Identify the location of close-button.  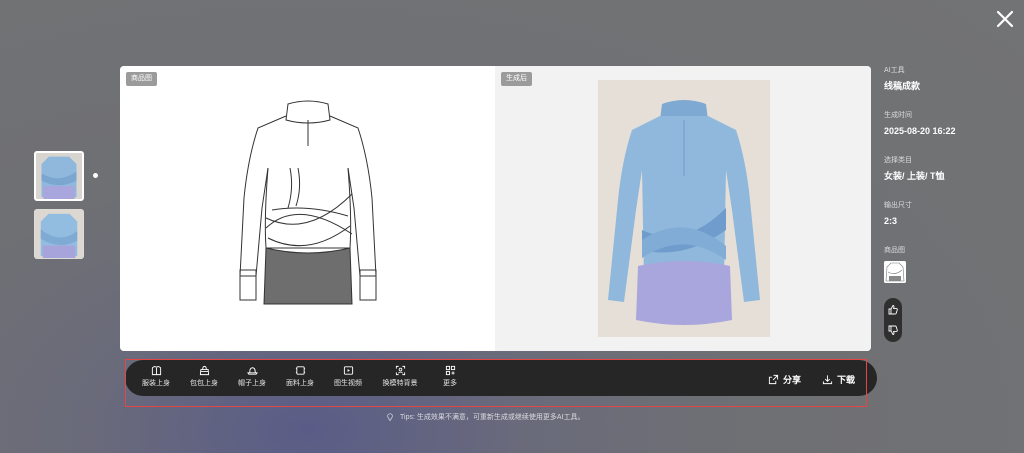
(1005, 19).